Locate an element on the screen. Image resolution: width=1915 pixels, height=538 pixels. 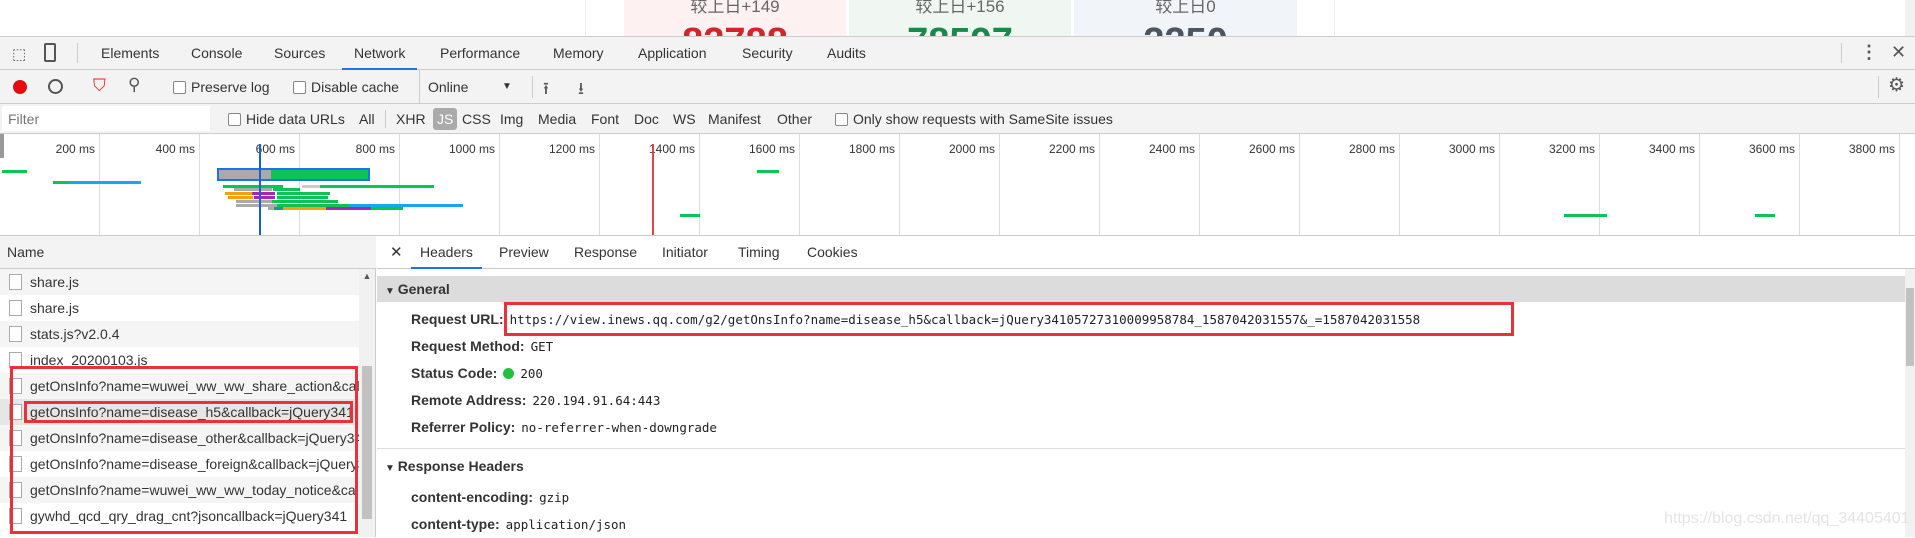
tab-preview: Preview is located at coordinates (524, 252).